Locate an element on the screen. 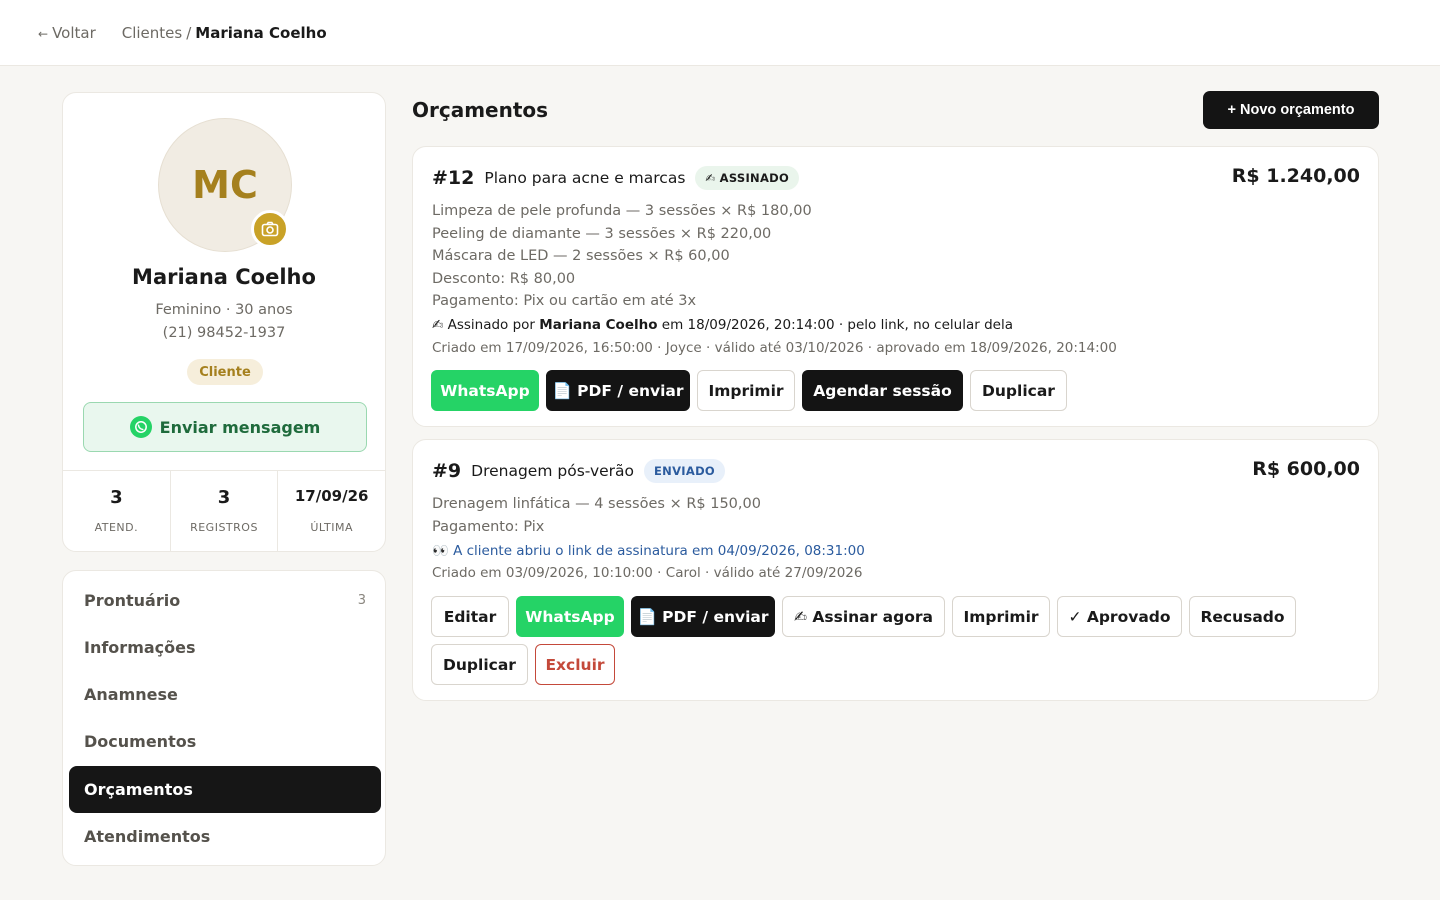  send-message-button: Enviar mensagem is located at coordinates (225, 427).